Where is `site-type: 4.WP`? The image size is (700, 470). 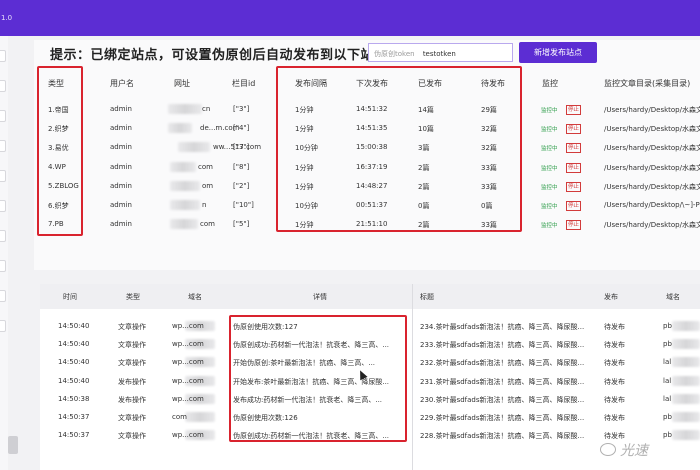 site-type: 4.WP is located at coordinates (57, 166).